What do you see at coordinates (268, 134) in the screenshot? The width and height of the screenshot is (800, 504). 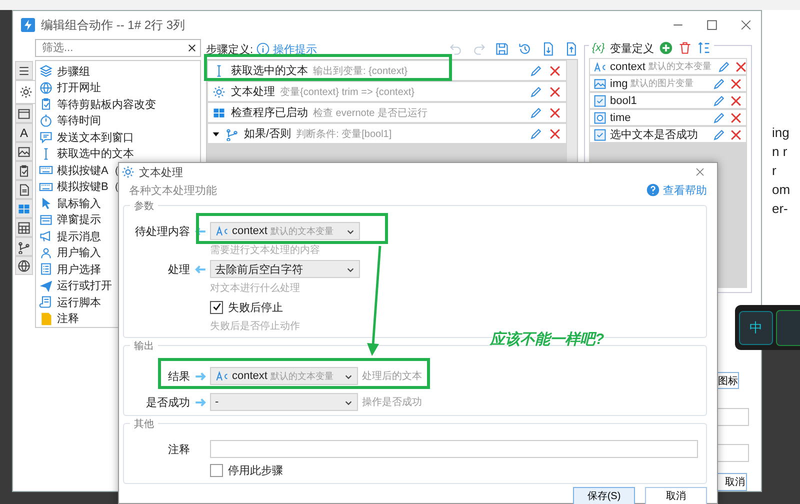 I see `step-title: 如果/否则` at bounding box center [268, 134].